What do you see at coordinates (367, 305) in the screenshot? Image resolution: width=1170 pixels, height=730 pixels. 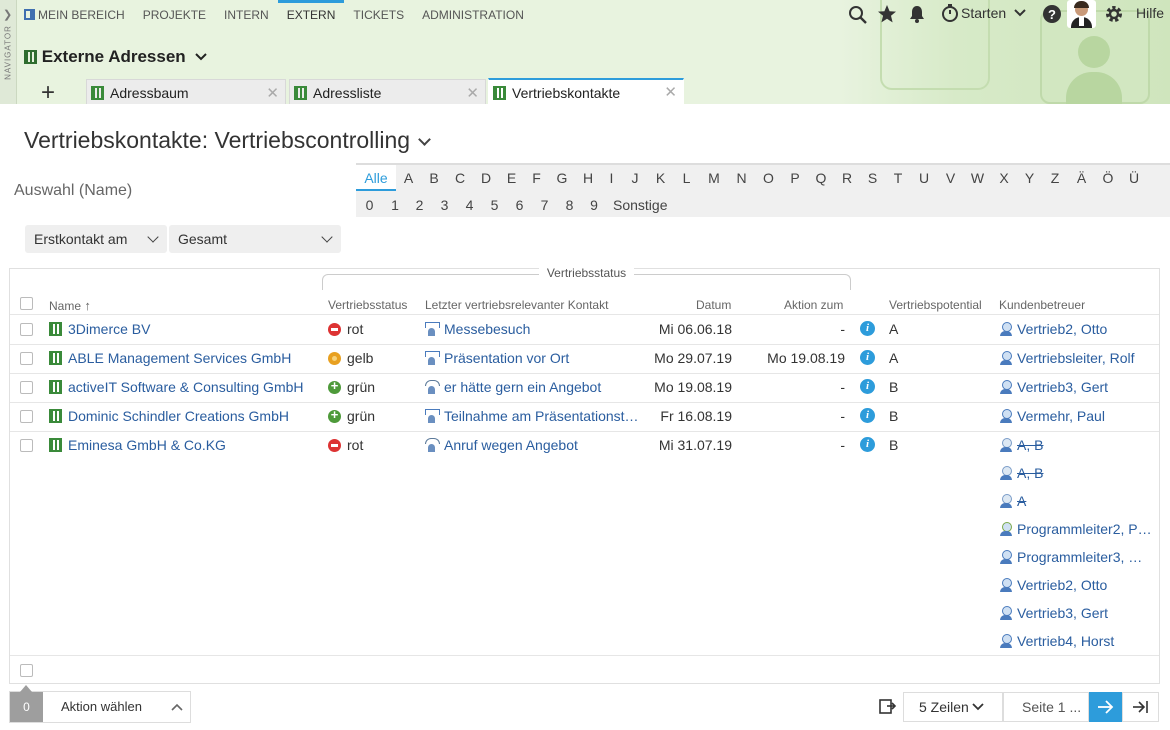 I see `column-header-status: Vertriebsstatus` at bounding box center [367, 305].